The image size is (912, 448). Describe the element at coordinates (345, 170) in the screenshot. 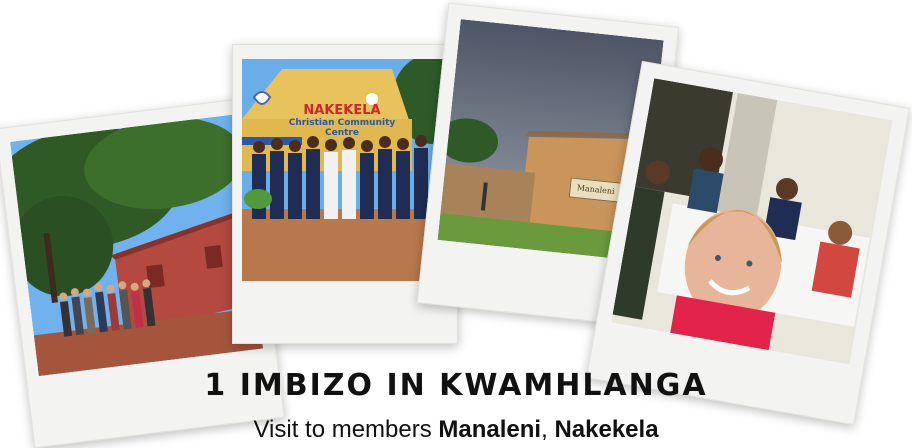

I see `photo-nakekela-staff: NAKEKELA Christian Community Centre` at that location.